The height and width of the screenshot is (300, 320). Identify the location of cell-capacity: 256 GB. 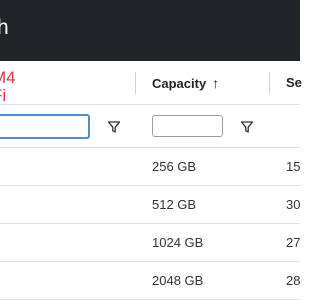
(174, 166).